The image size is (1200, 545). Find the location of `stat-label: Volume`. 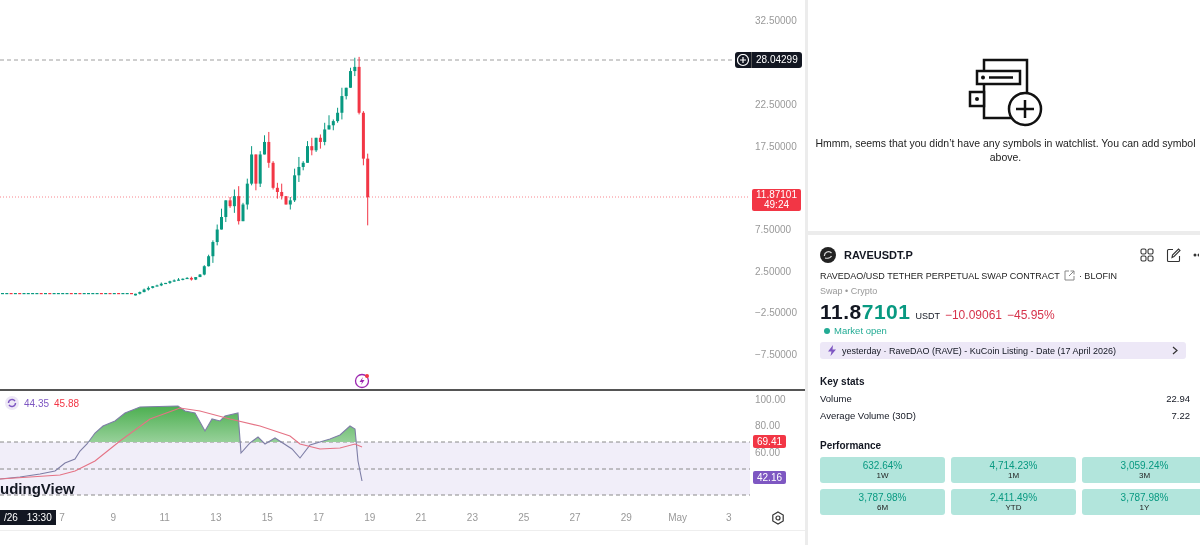

stat-label: Volume is located at coordinates (836, 398).